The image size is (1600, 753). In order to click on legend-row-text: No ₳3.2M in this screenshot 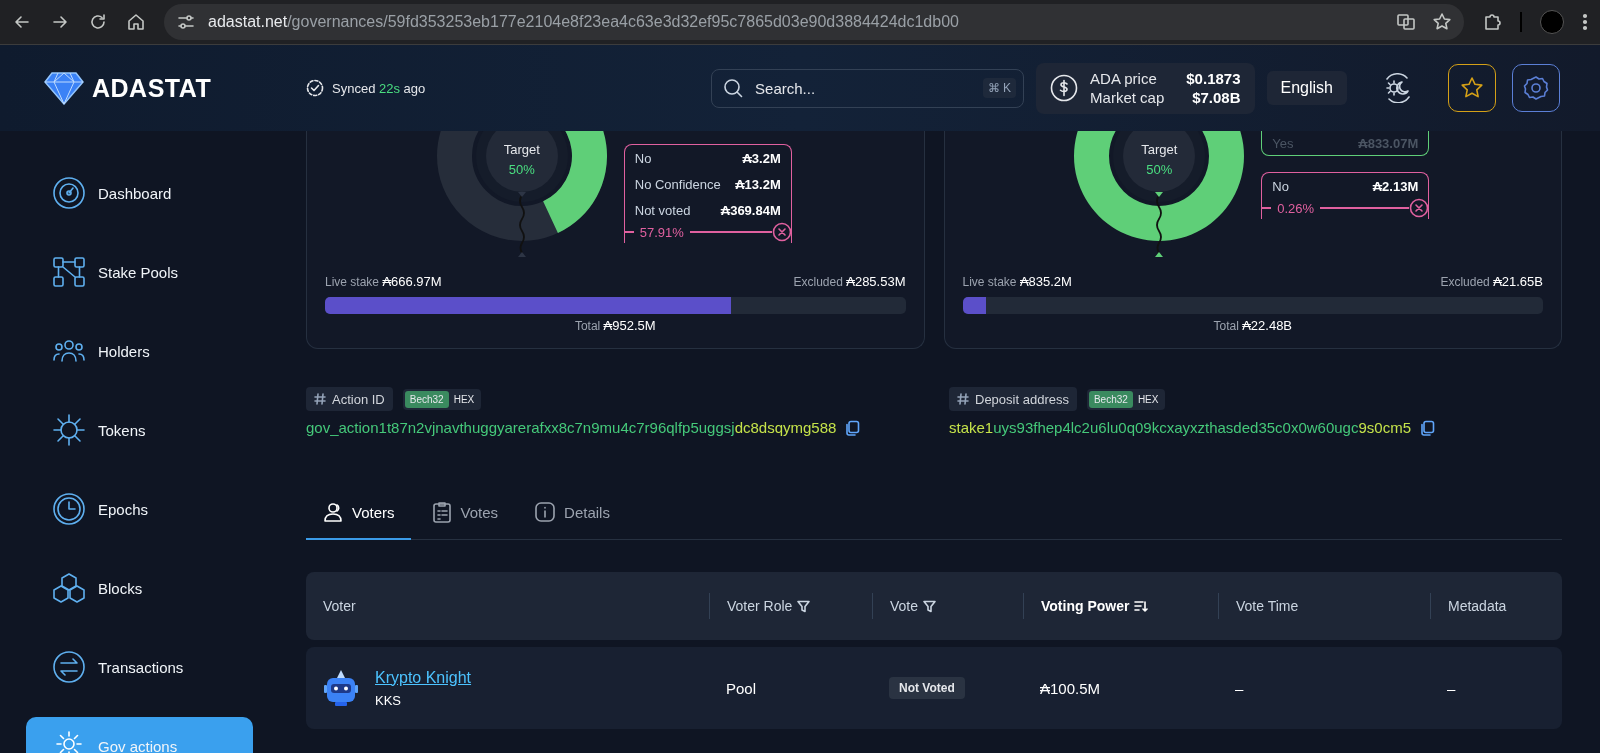, I will do `click(707, 158)`.